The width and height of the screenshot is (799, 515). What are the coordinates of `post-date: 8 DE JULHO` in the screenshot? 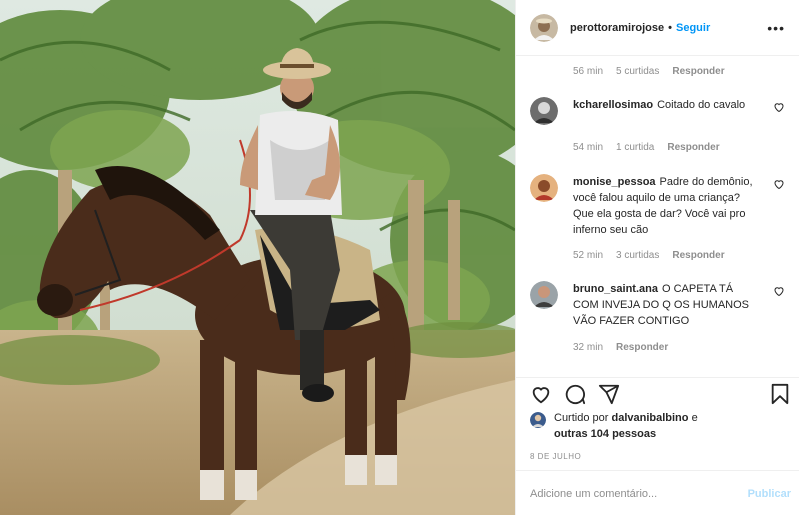 It's located at (555, 456).